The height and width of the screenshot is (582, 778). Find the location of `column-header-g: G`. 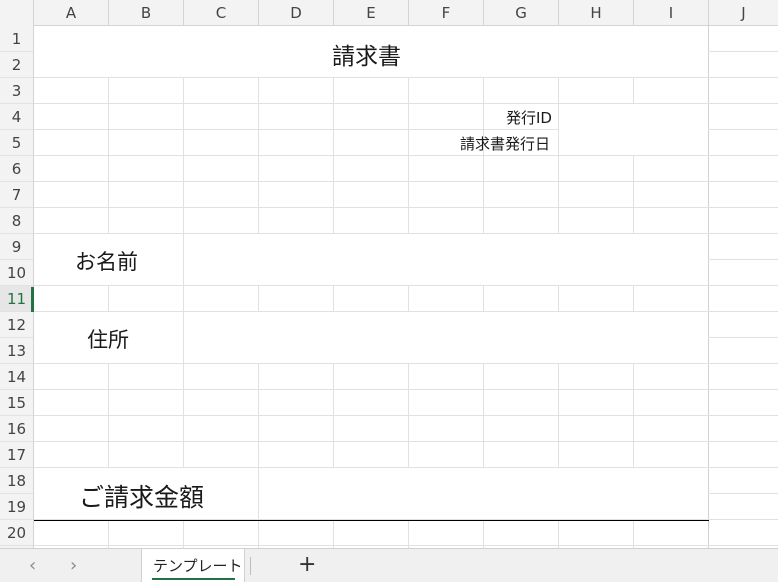

column-header-g: G is located at coordinates (521, 13).